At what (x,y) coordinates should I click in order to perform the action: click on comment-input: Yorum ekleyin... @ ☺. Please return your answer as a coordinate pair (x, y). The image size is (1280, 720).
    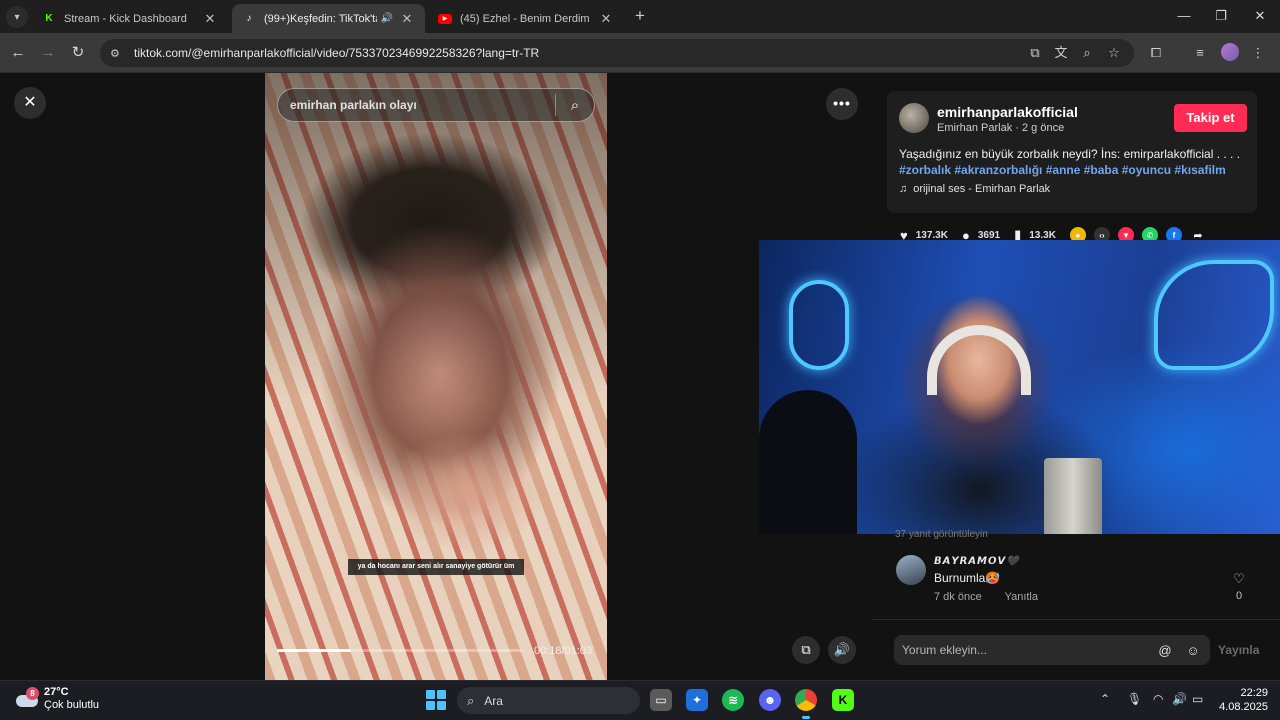
    Looking at the image, I should click on (1052, 650).